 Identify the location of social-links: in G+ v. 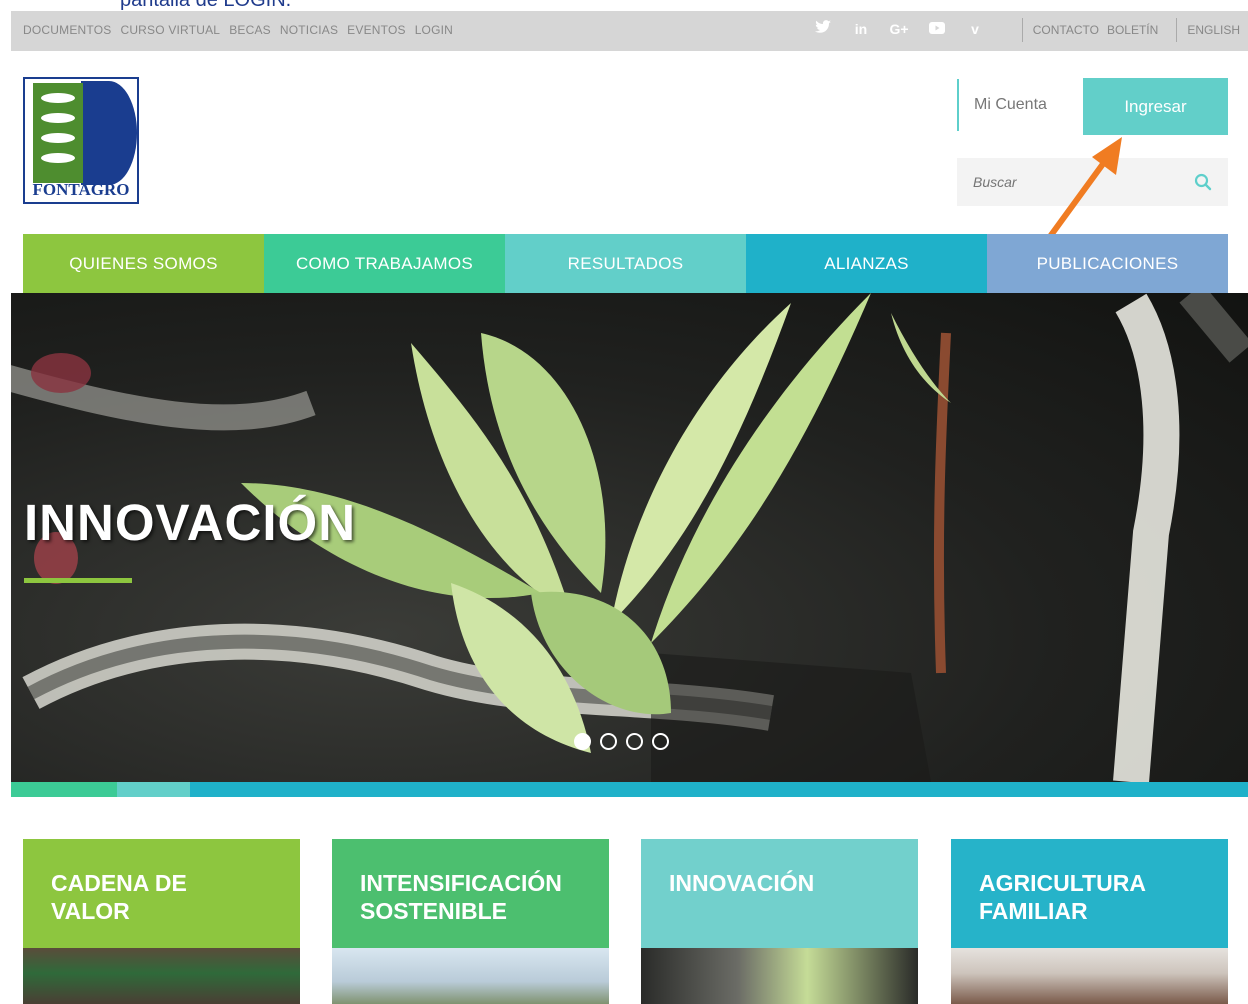
(899, 28).